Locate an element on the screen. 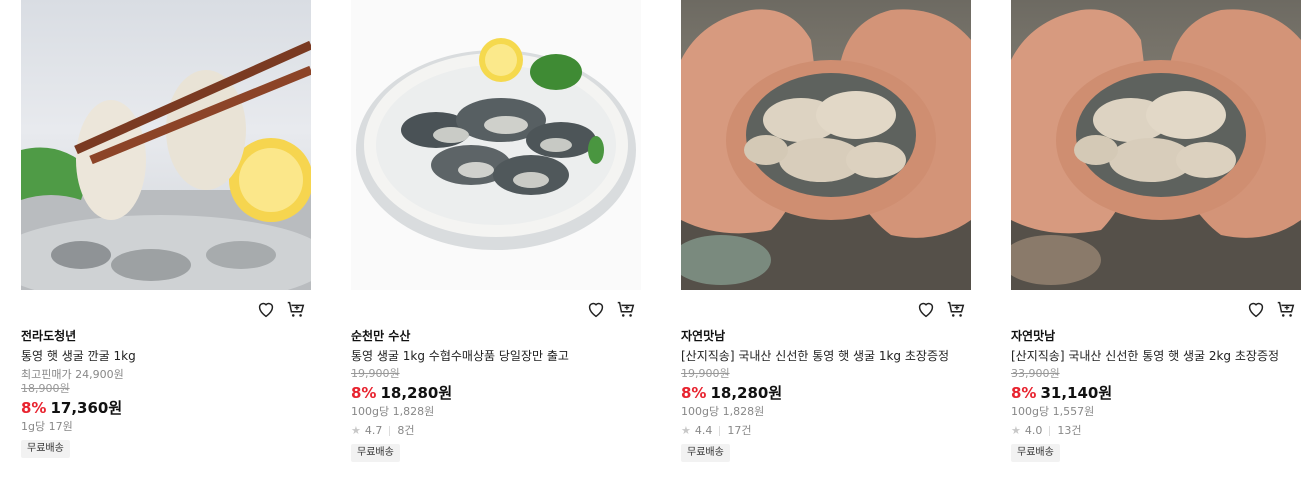 The width and height of the screenshot is (1309, 490). product-title: 통영 생굴 1kg 수협수매상품 당일장만 출고 is located at coordinates (496, 356).